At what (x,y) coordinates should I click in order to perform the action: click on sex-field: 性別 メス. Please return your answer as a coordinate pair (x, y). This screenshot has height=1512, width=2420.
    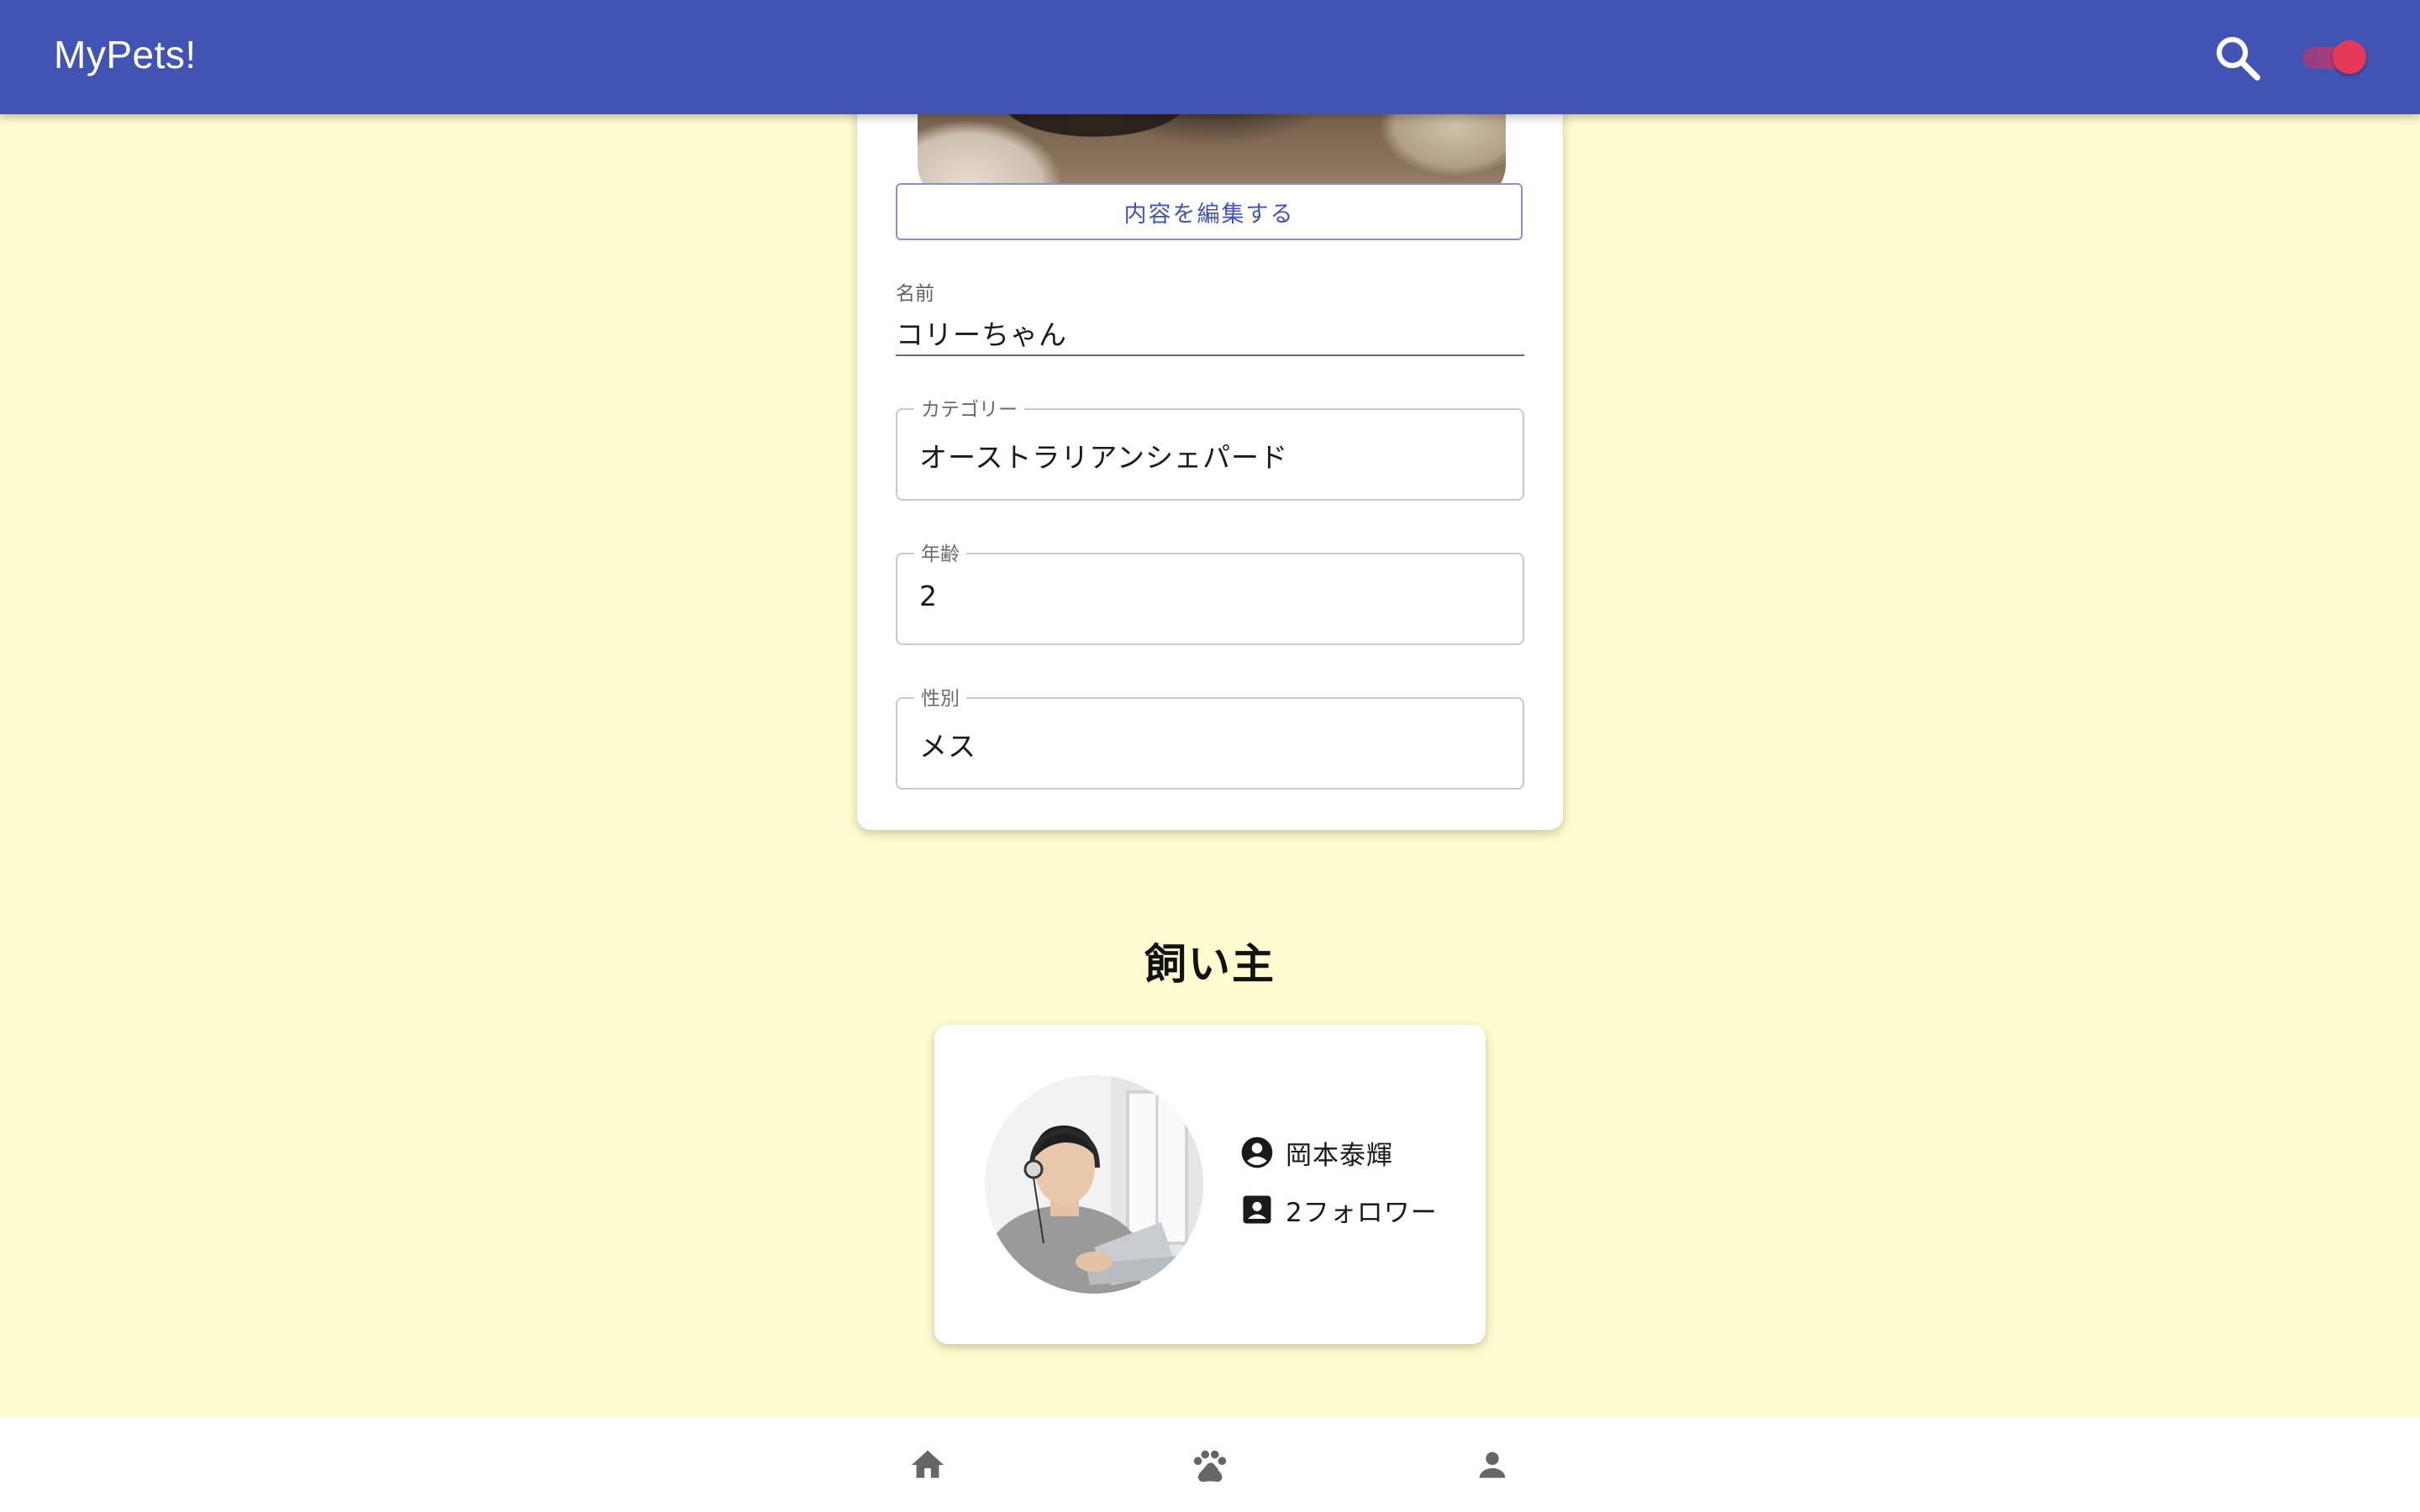
    Looking at the image, I should click on (1210, 736).